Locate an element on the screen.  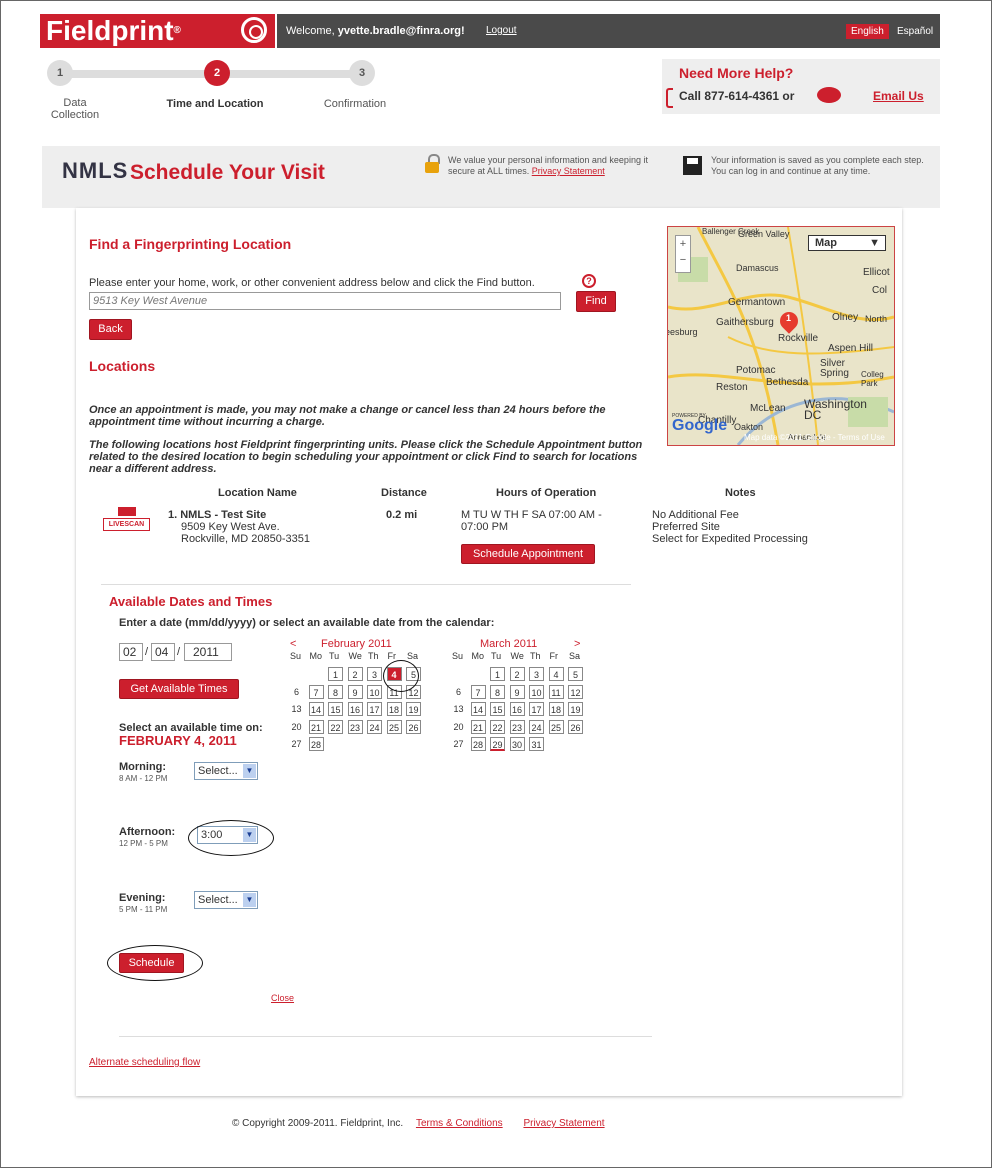
calendar-weekday-label: Th is located at coordinates (373, 656).